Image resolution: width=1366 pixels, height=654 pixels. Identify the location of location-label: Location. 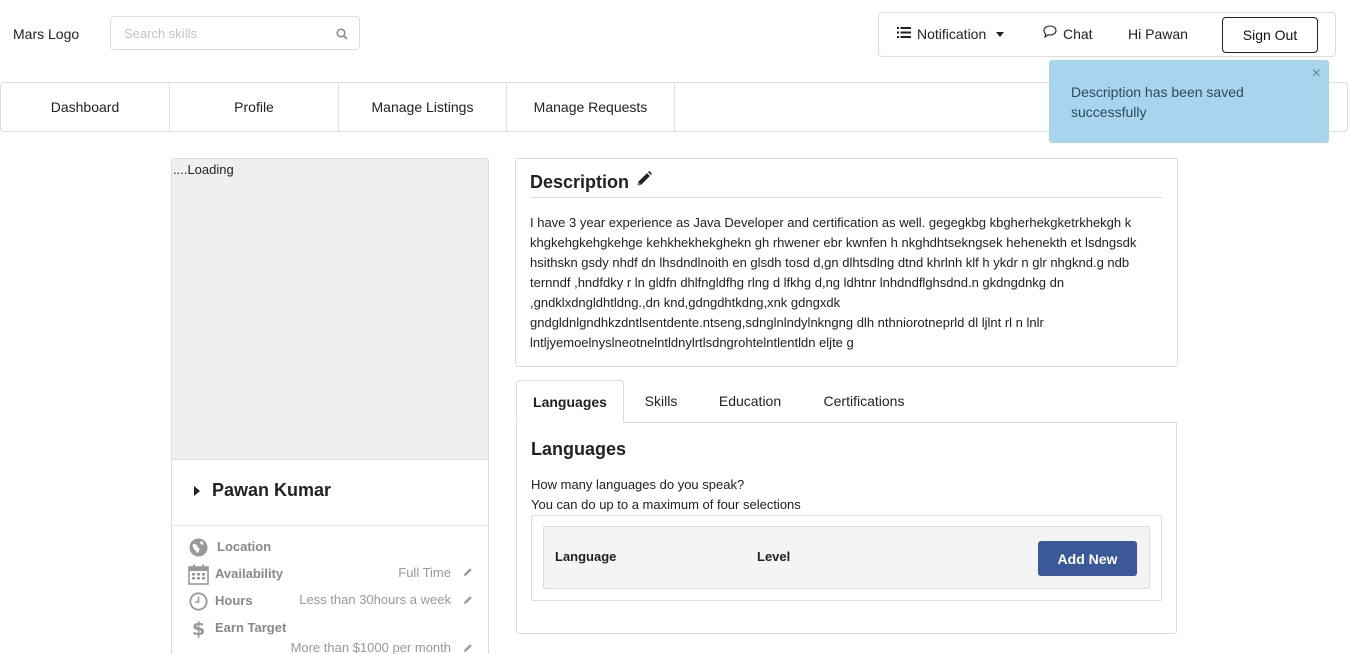
(244, 546).